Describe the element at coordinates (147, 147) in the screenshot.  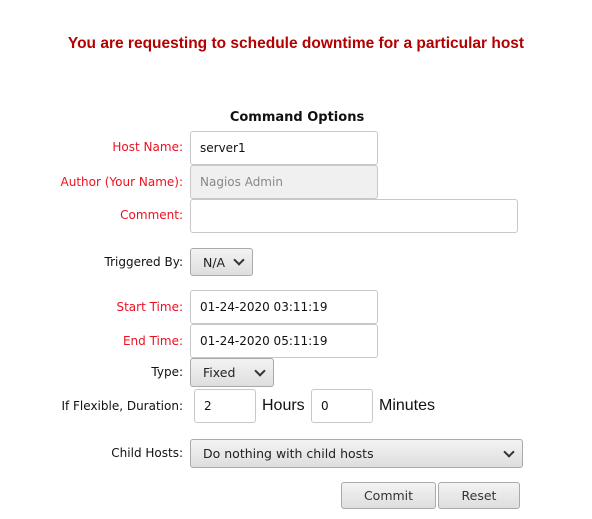
I see `host-name-label: Host Name:` at that location.